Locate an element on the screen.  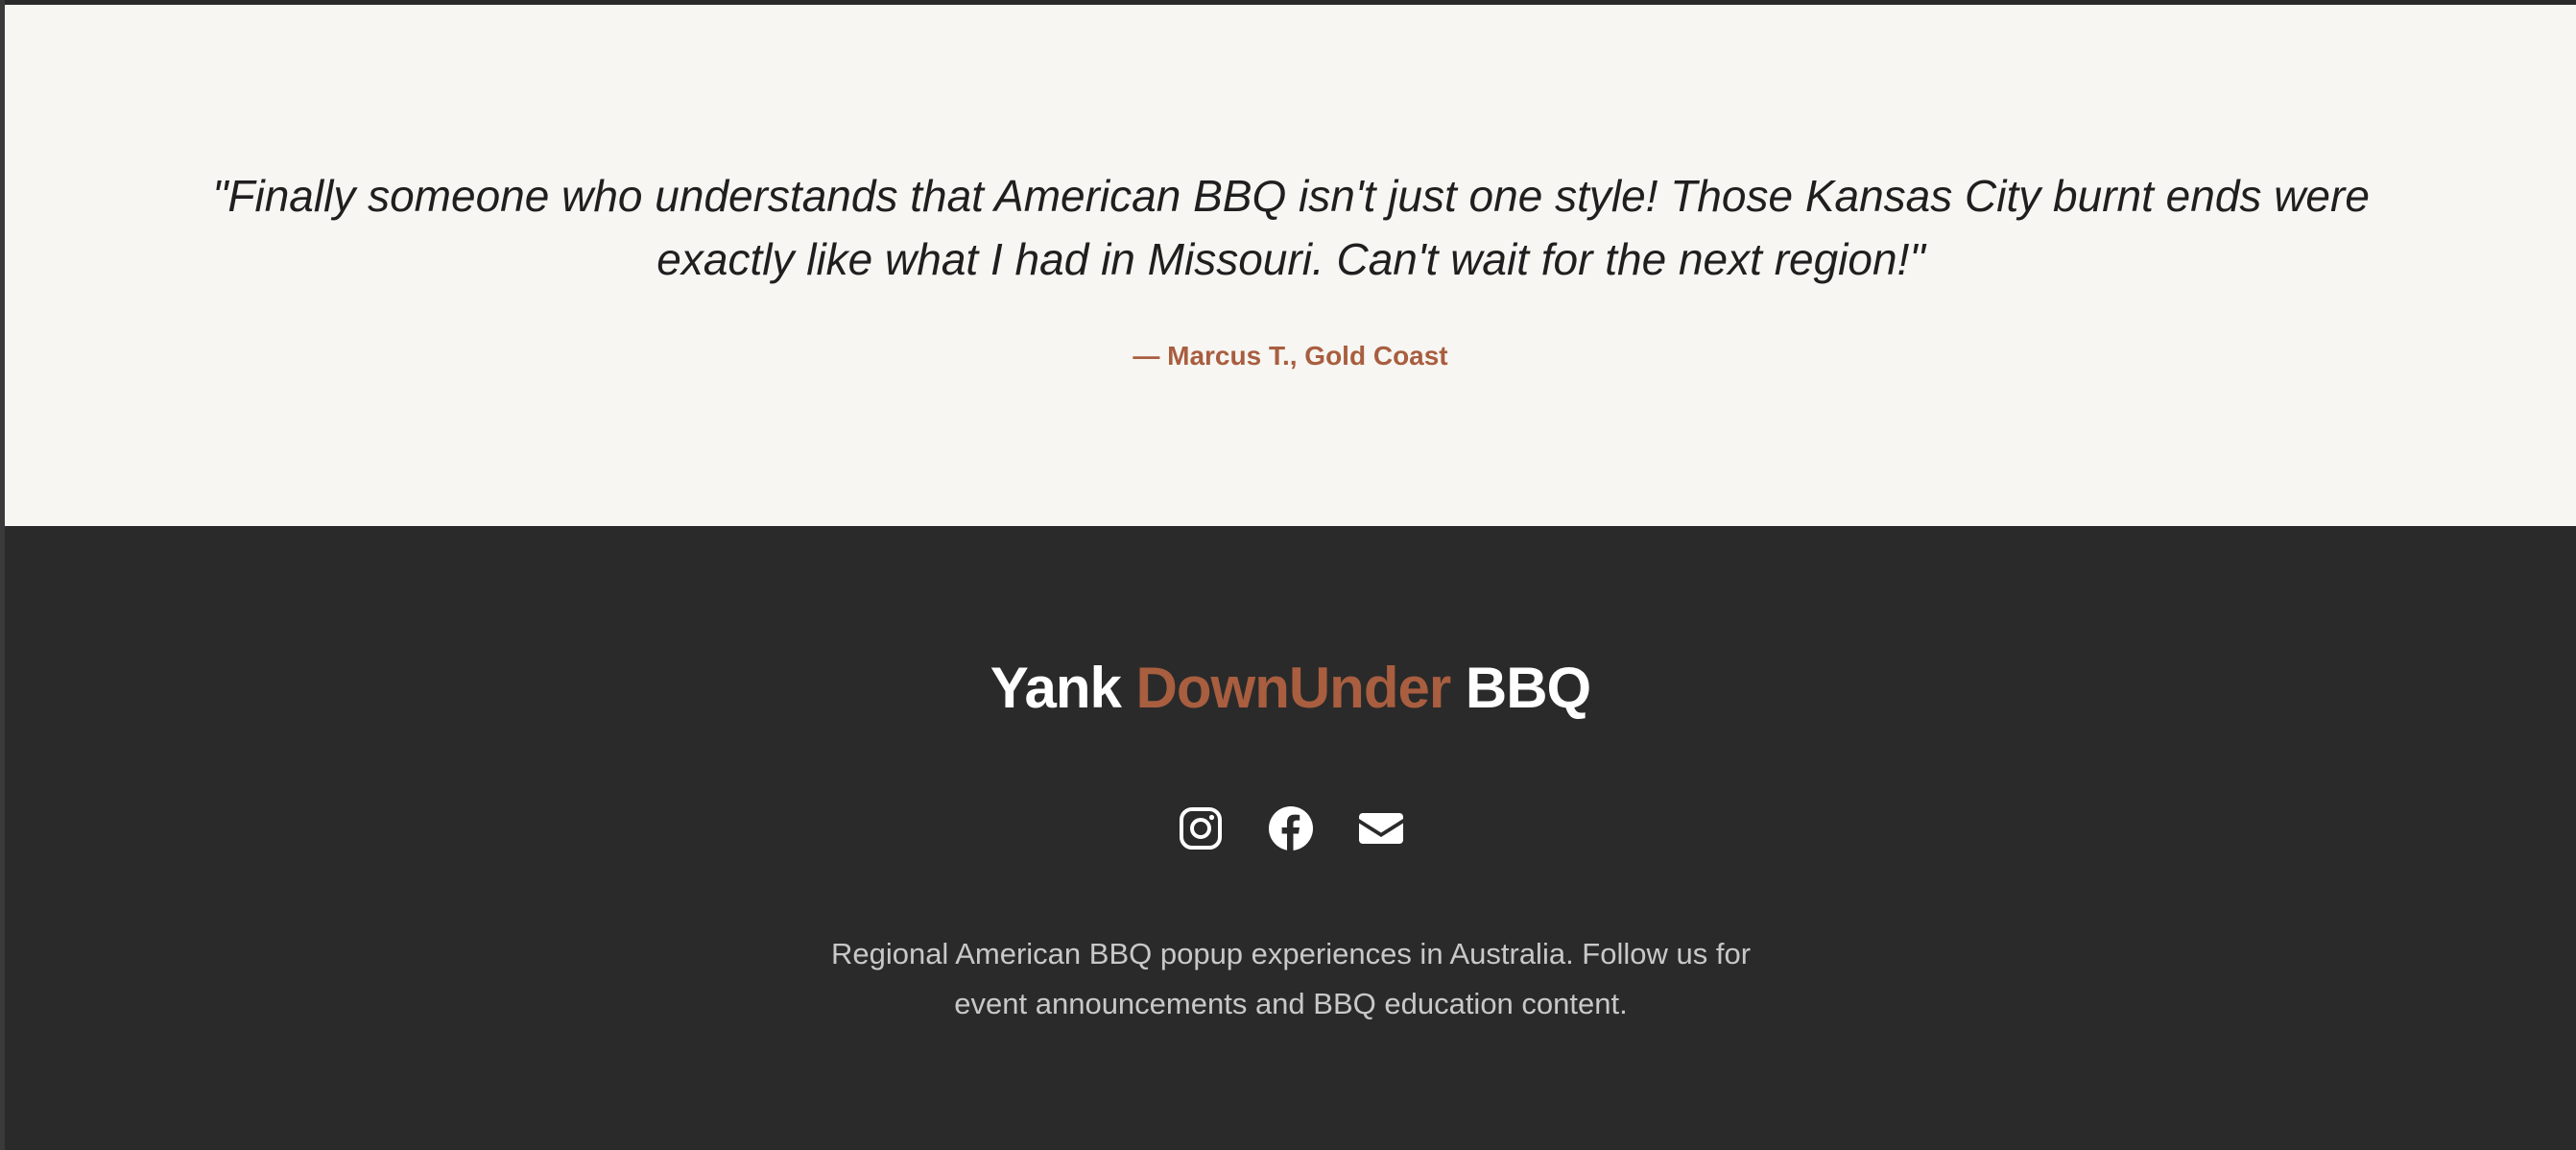
social-links is located at coordinates (1290, 828).